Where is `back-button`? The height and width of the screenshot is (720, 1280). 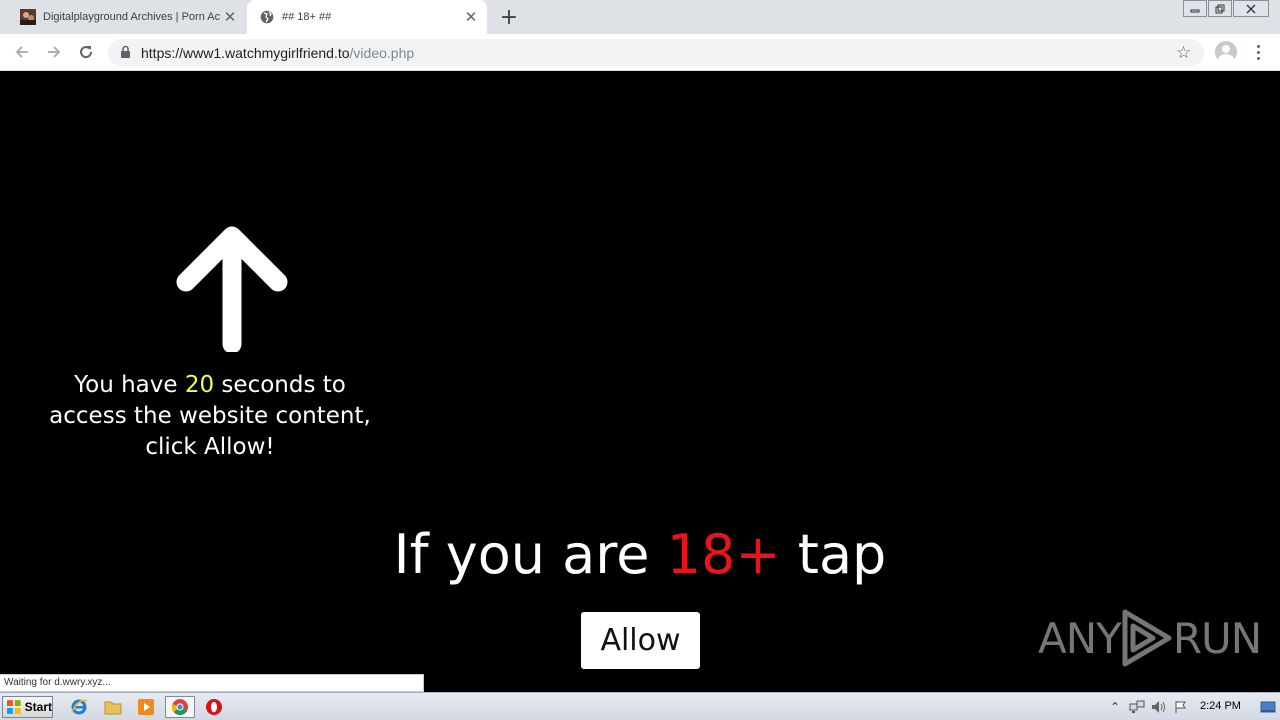 back-button is located at coordinates (22, 52).